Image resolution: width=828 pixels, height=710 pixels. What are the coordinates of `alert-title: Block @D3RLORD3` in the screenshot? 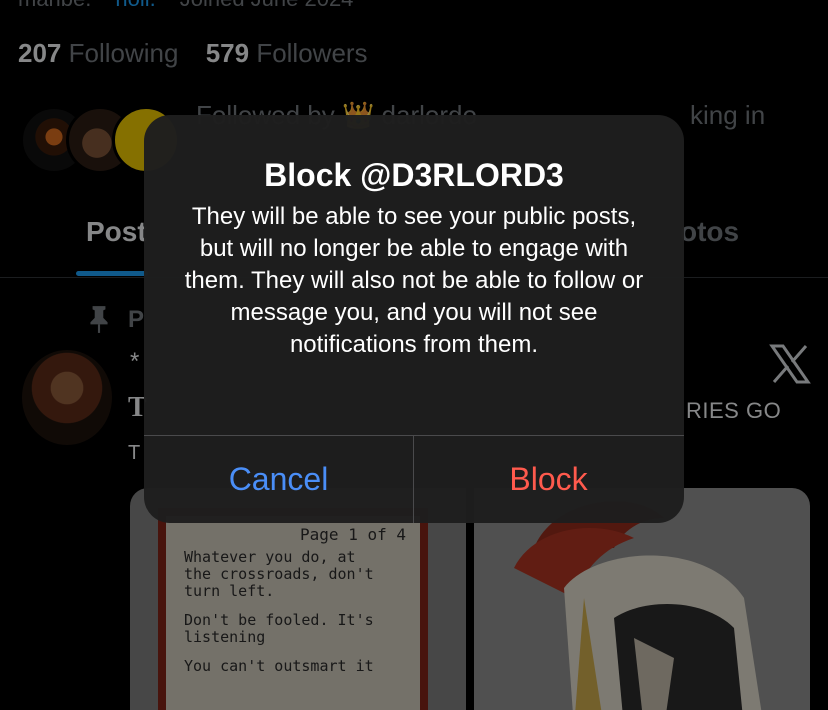 It's located at (414, 175).